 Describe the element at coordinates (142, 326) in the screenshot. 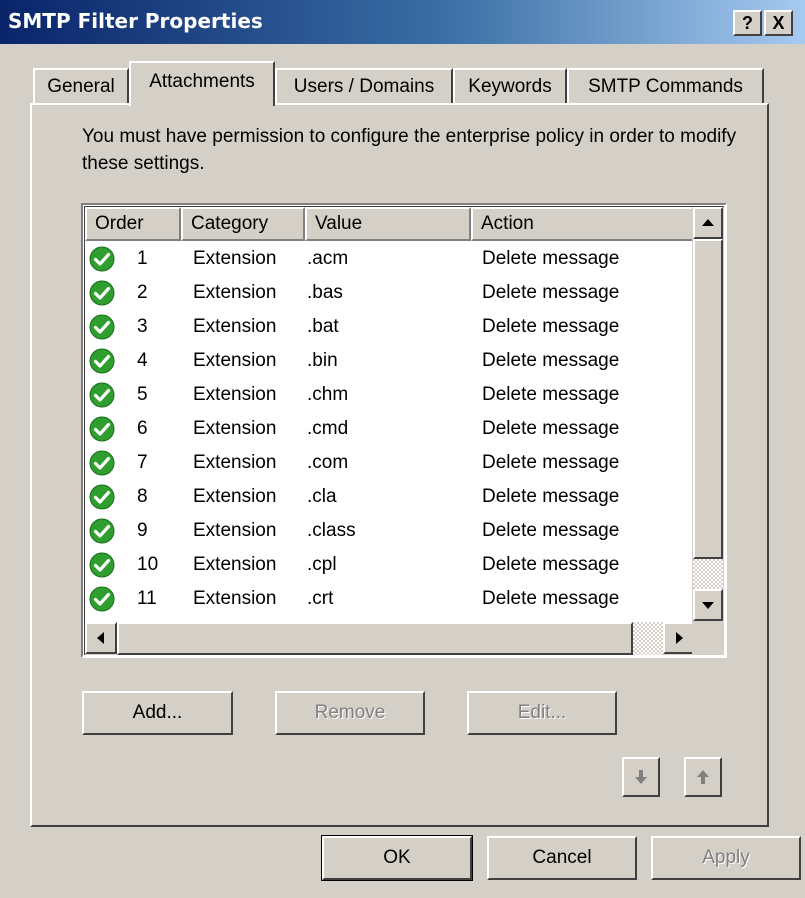

I see `cell-order: 3` at that location.